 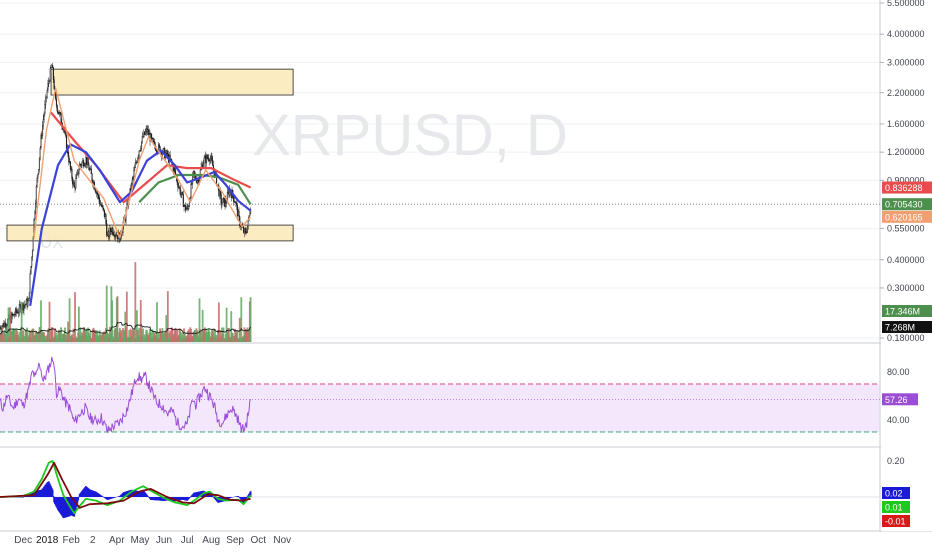 What do you see at coordinates (898, 372) in the screenshot?
I see `rsi-axis-label: 80.00` at bounding box center [898, 372].